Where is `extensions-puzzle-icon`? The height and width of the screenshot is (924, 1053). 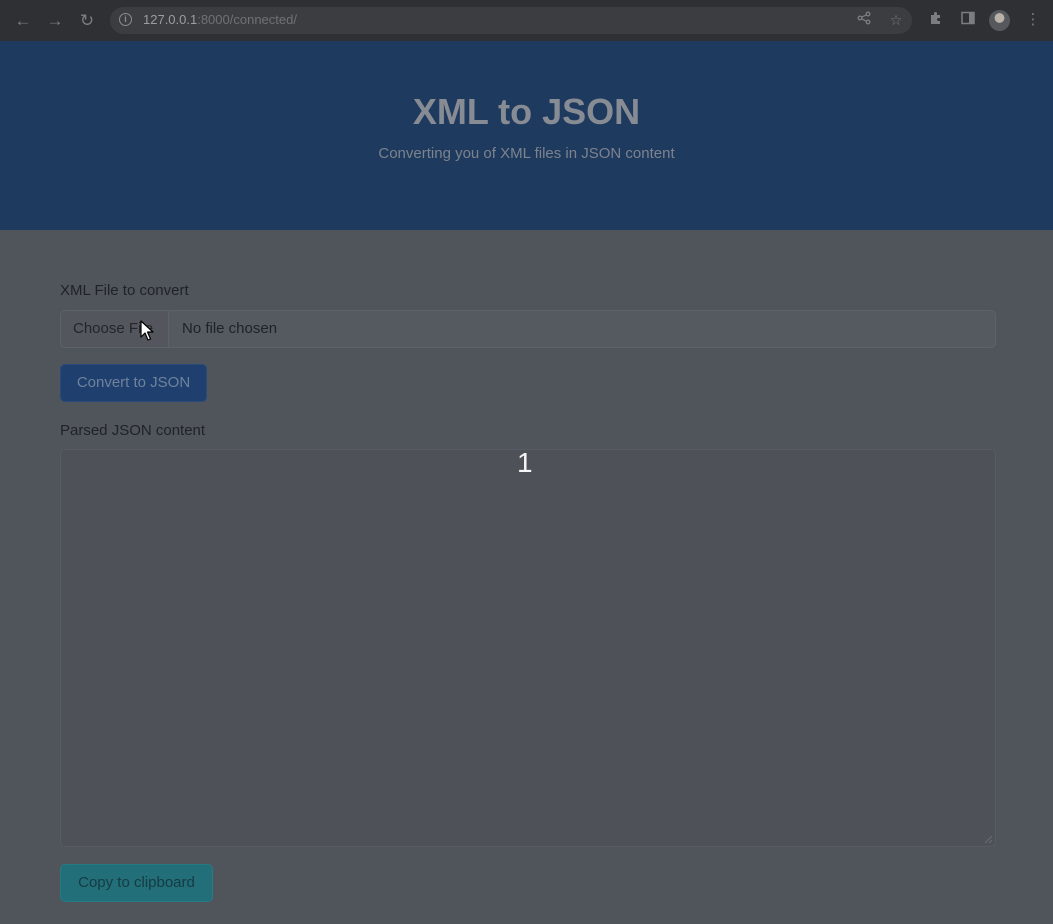
extensions-puzzle-icon is located at coordinates (936, 20).